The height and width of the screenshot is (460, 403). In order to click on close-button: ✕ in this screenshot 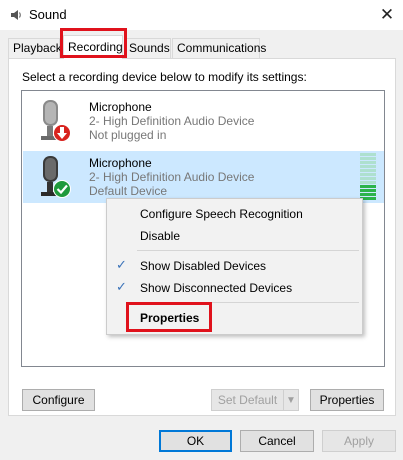, I will do `click(387, 15)`.